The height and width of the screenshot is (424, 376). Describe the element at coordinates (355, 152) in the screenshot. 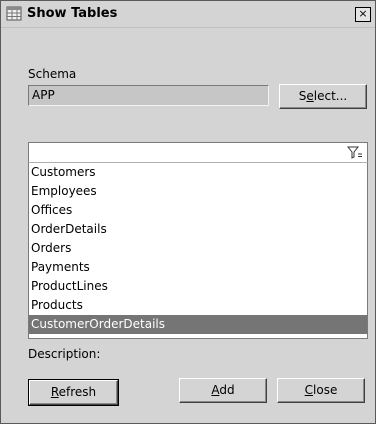

I see `filter-icon` at that location.